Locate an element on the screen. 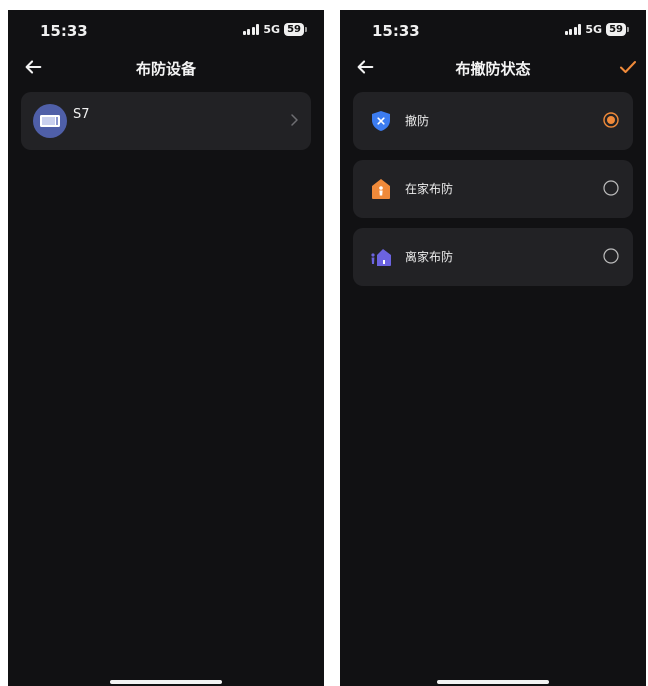 The width and height of the screenshot is (648, 686). page-title: 布撤防状态 is located at coordinates (493, 69).